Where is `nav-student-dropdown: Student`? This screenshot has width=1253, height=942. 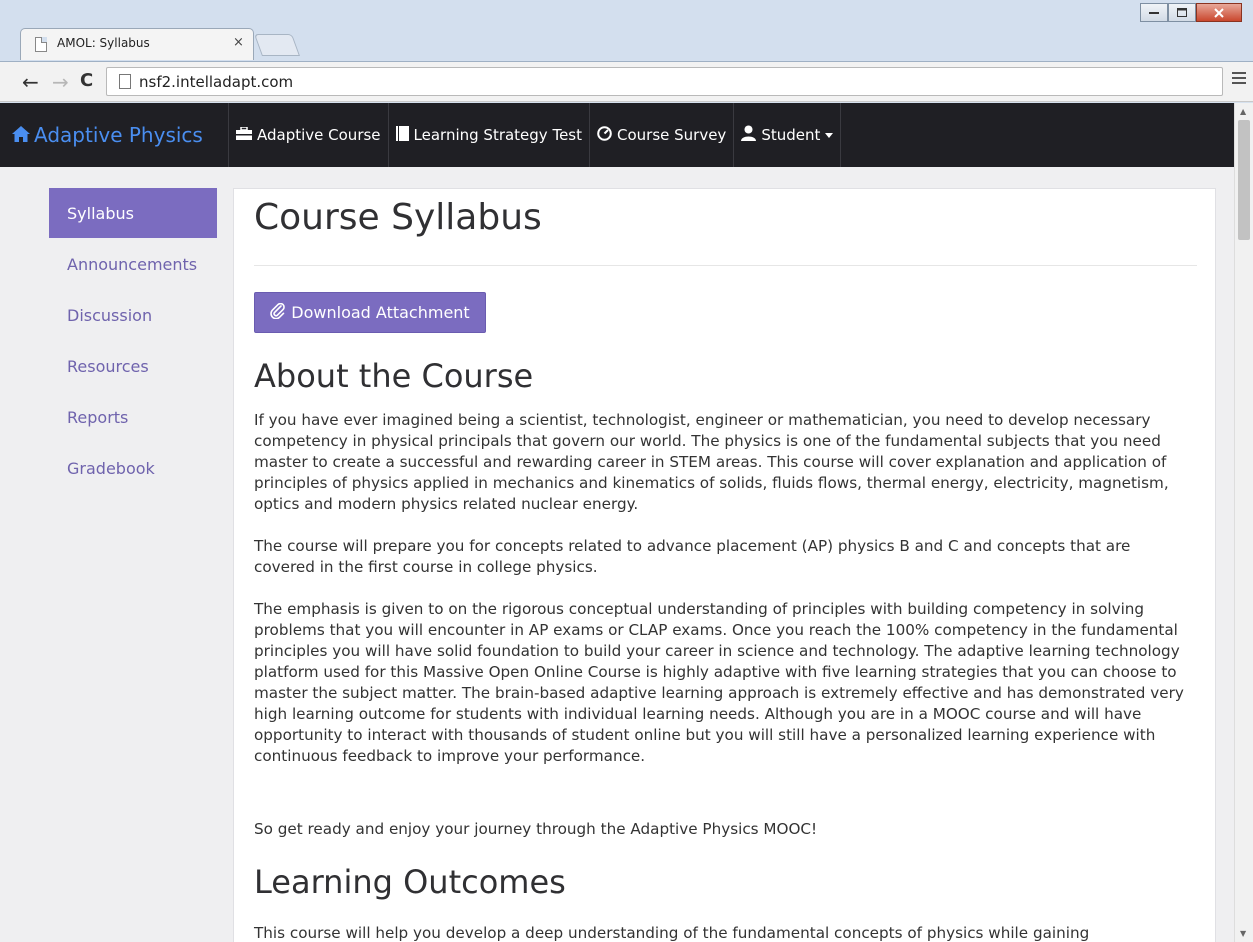
nav-student-dropdown: Student is located at coordinates (787, 135).